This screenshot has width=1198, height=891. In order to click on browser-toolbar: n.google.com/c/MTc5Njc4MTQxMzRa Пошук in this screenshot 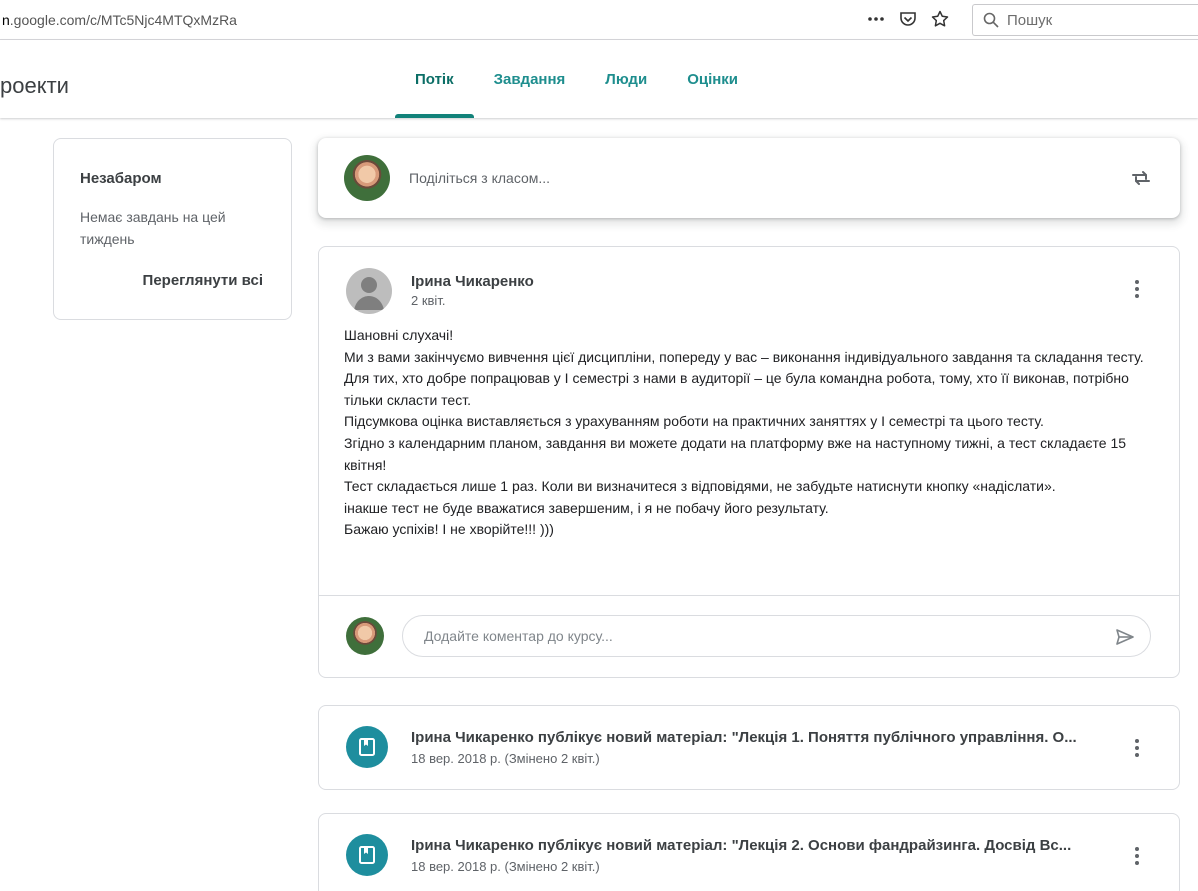, I will do `click(599, 20)`.